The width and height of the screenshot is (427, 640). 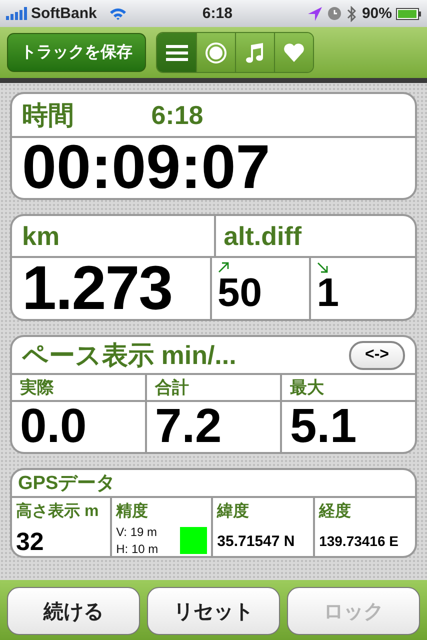 What do you see at coordinates (223, 267) in the screenshot?
I see `up-arrow-icon` at bounding box center [223, 267].